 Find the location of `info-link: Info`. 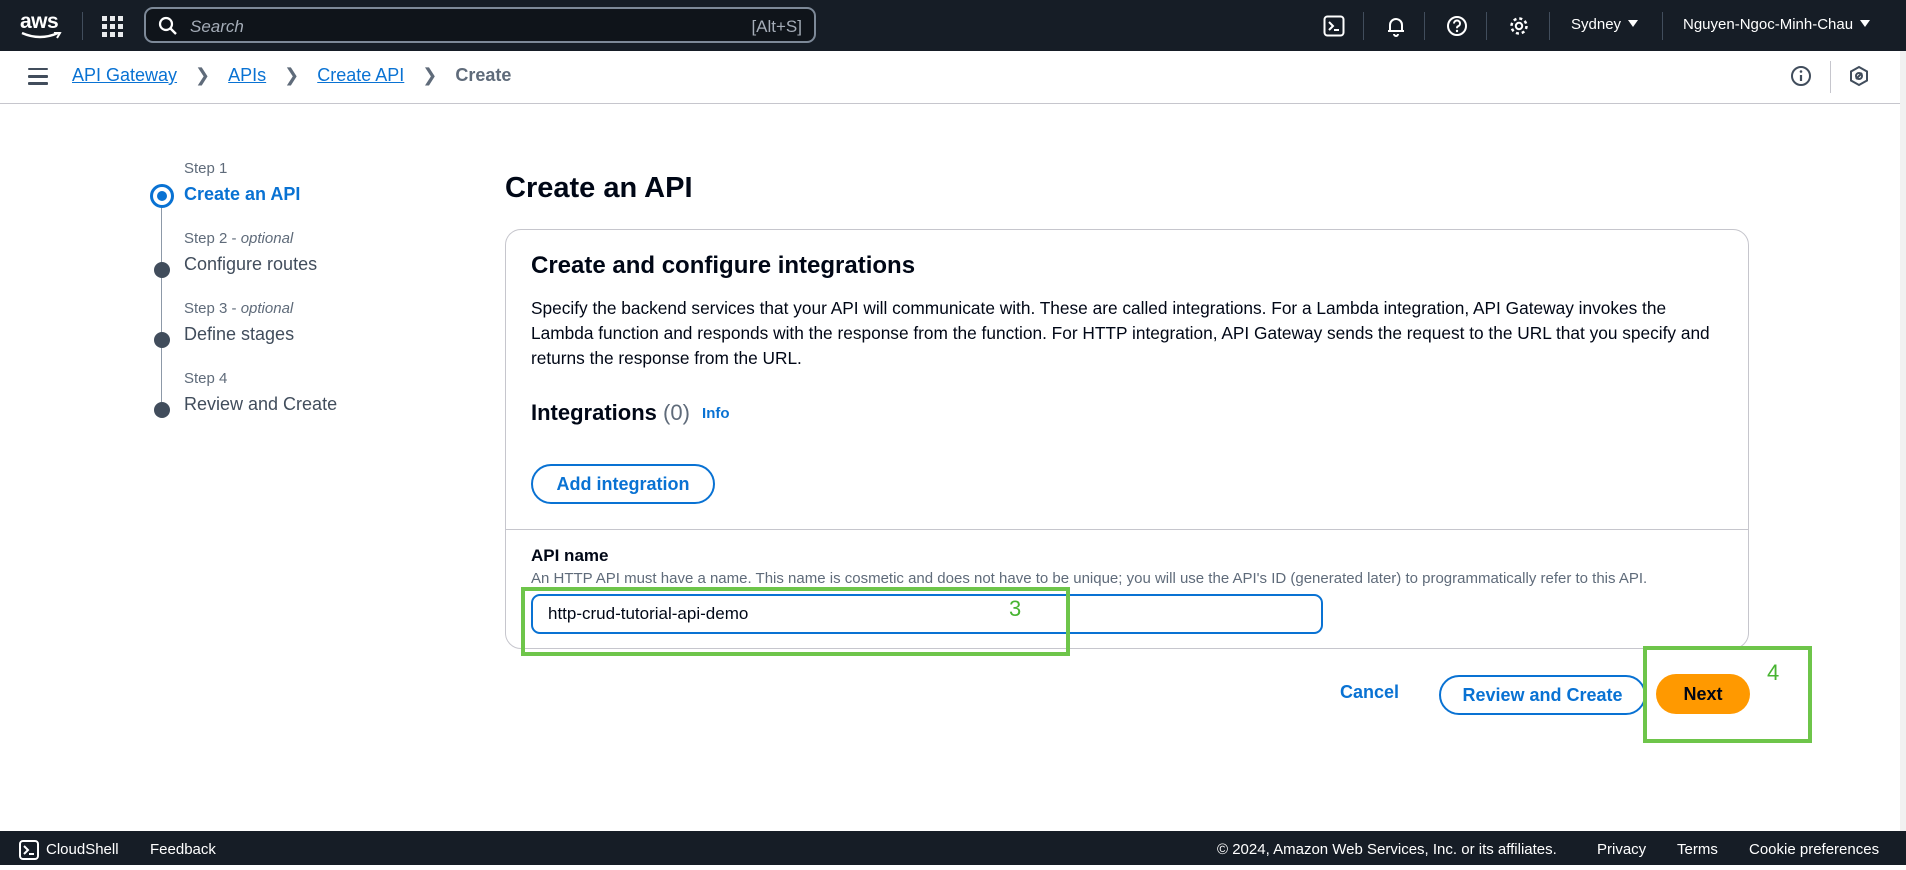

info-link: Info is located at coordinates (716, 413).